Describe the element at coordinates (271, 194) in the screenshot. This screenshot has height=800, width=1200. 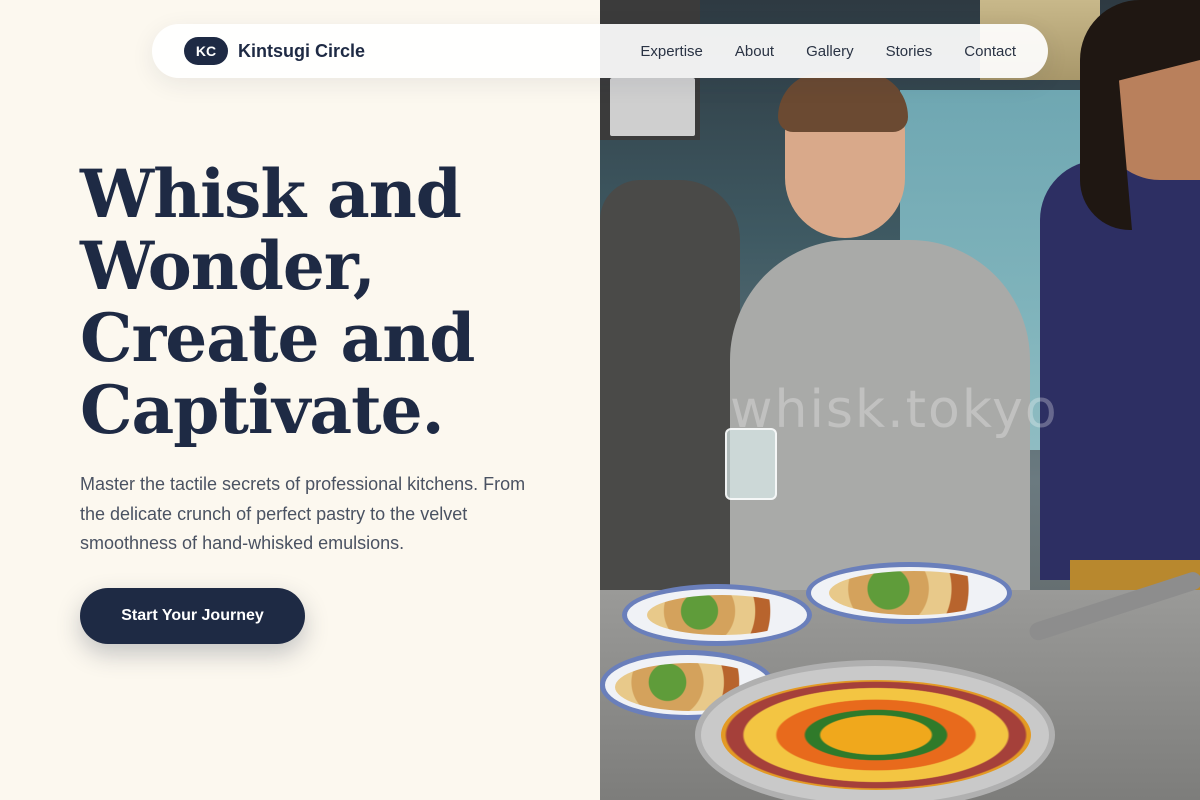
I see `hero-title-line: Whisk and` at that location.